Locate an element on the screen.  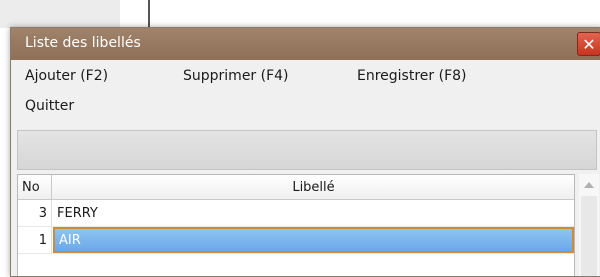
cell-libelle: FERRY is located at coordinates (313, 213).